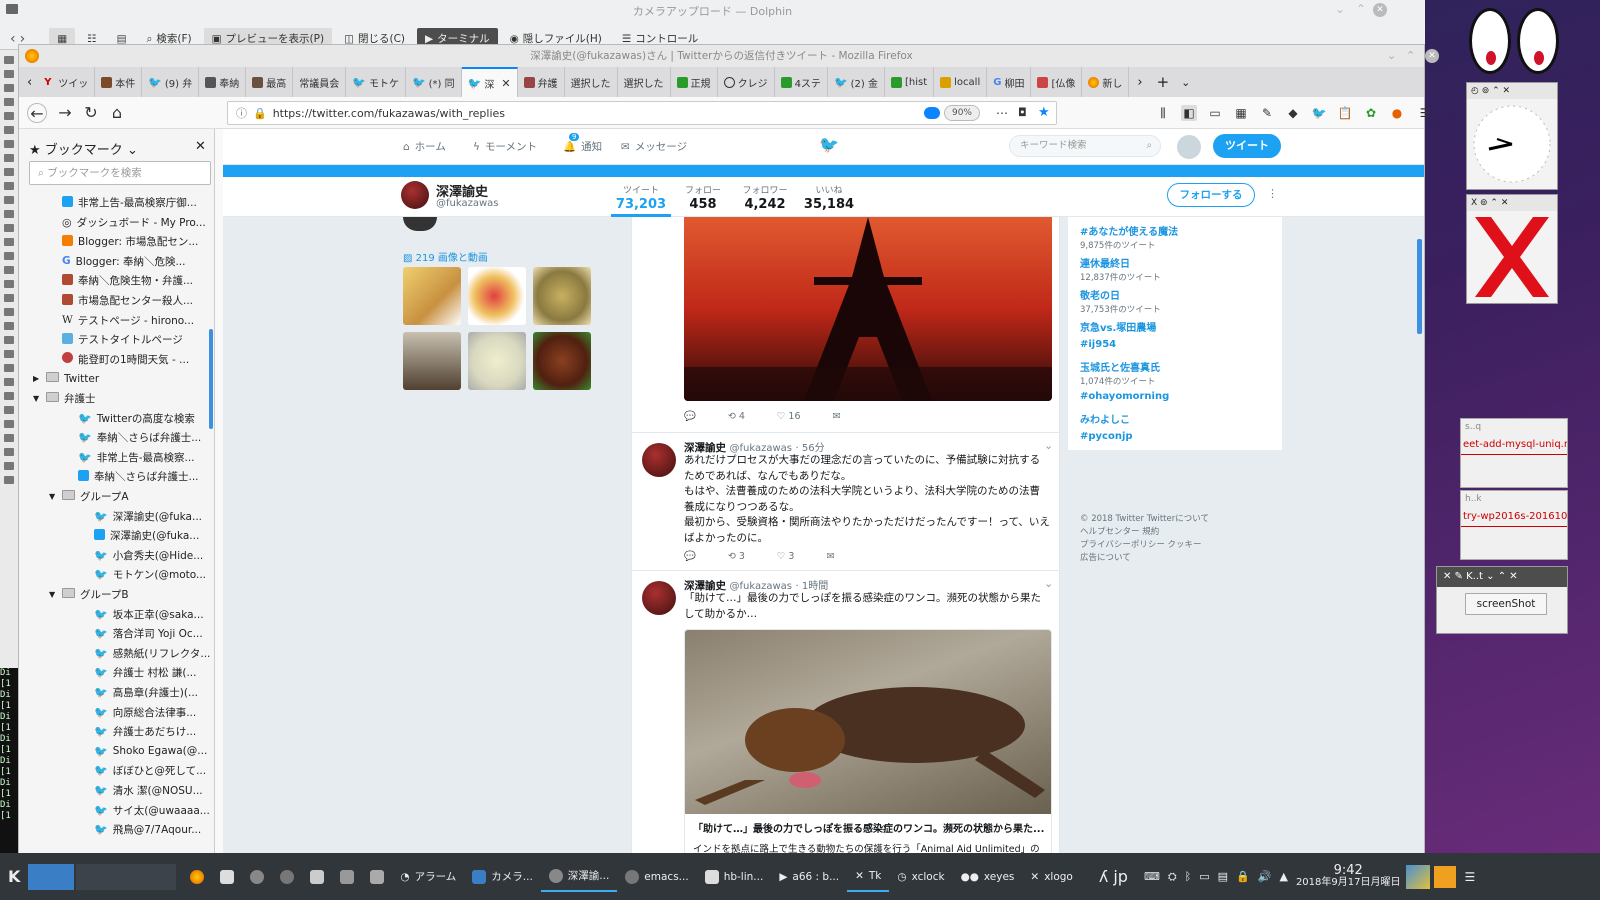 The image size is (1600, 900). I want to click on tab: 弁護, so click(541, 82).